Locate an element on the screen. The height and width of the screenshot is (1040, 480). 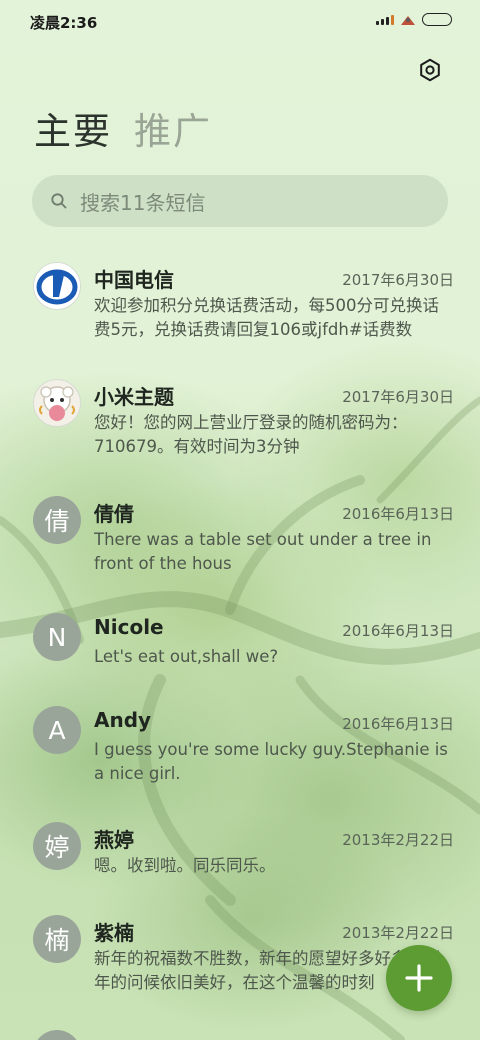
china-telecom-logo-avatar is located at coordinates (57, 286).